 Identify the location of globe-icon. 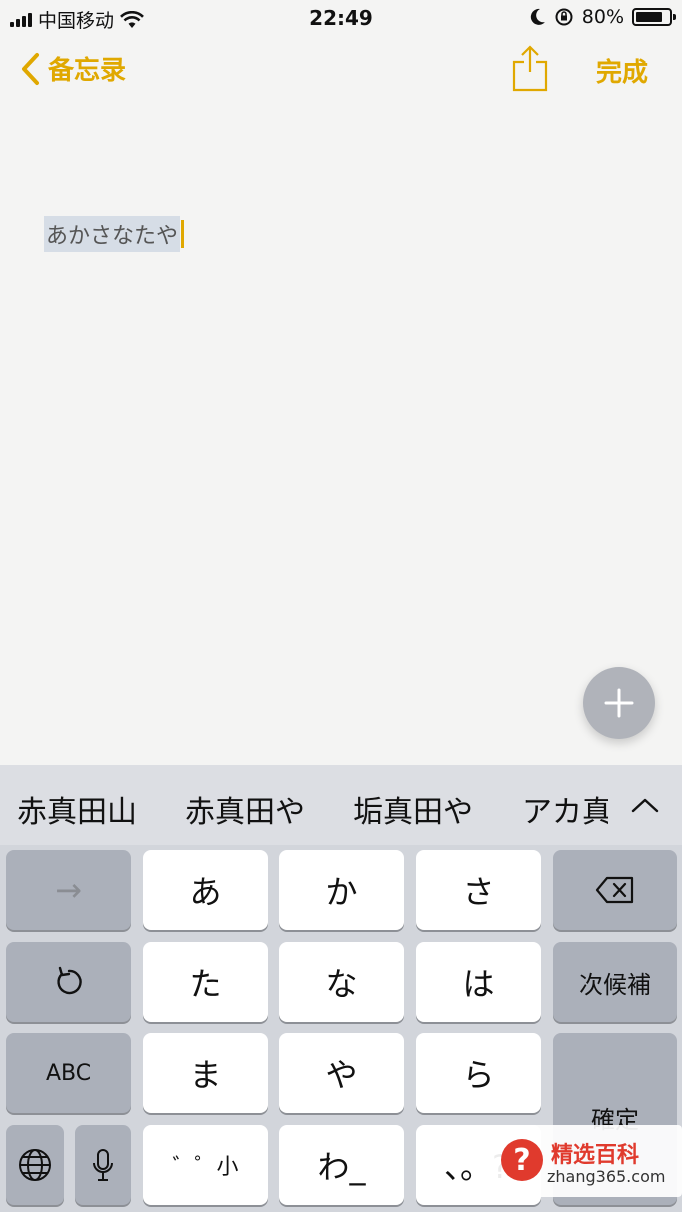
(35, 1165).